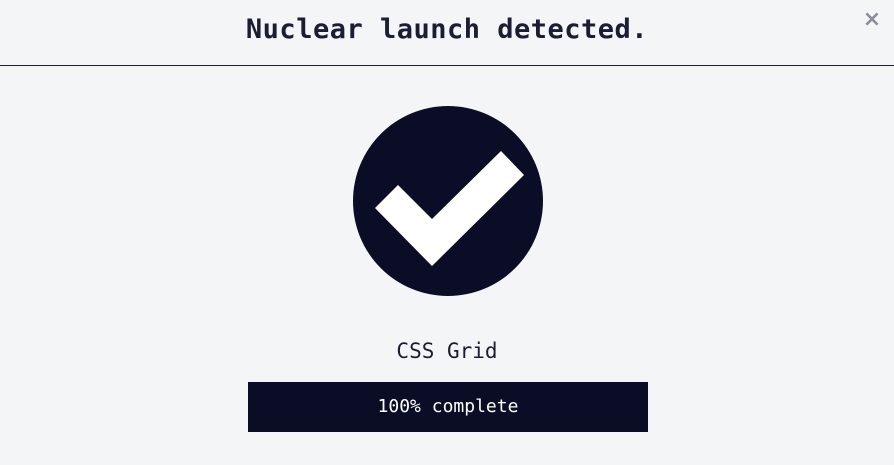 The width and height of the screenshot is (894, 465). What do you see at coordinates (872, 20) in the screenshot?
I see `close-icon: ×` at bounding box center [872, 20].